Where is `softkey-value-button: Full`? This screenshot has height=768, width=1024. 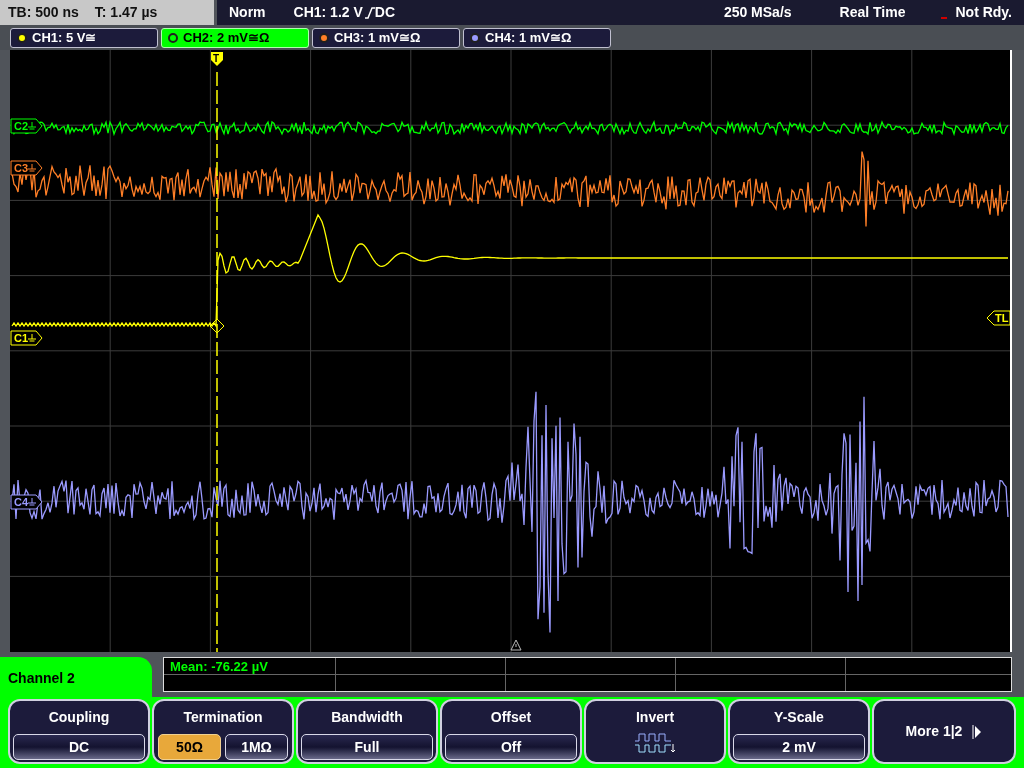
softkey-value-button: Full is located at coordinates (367, 747).